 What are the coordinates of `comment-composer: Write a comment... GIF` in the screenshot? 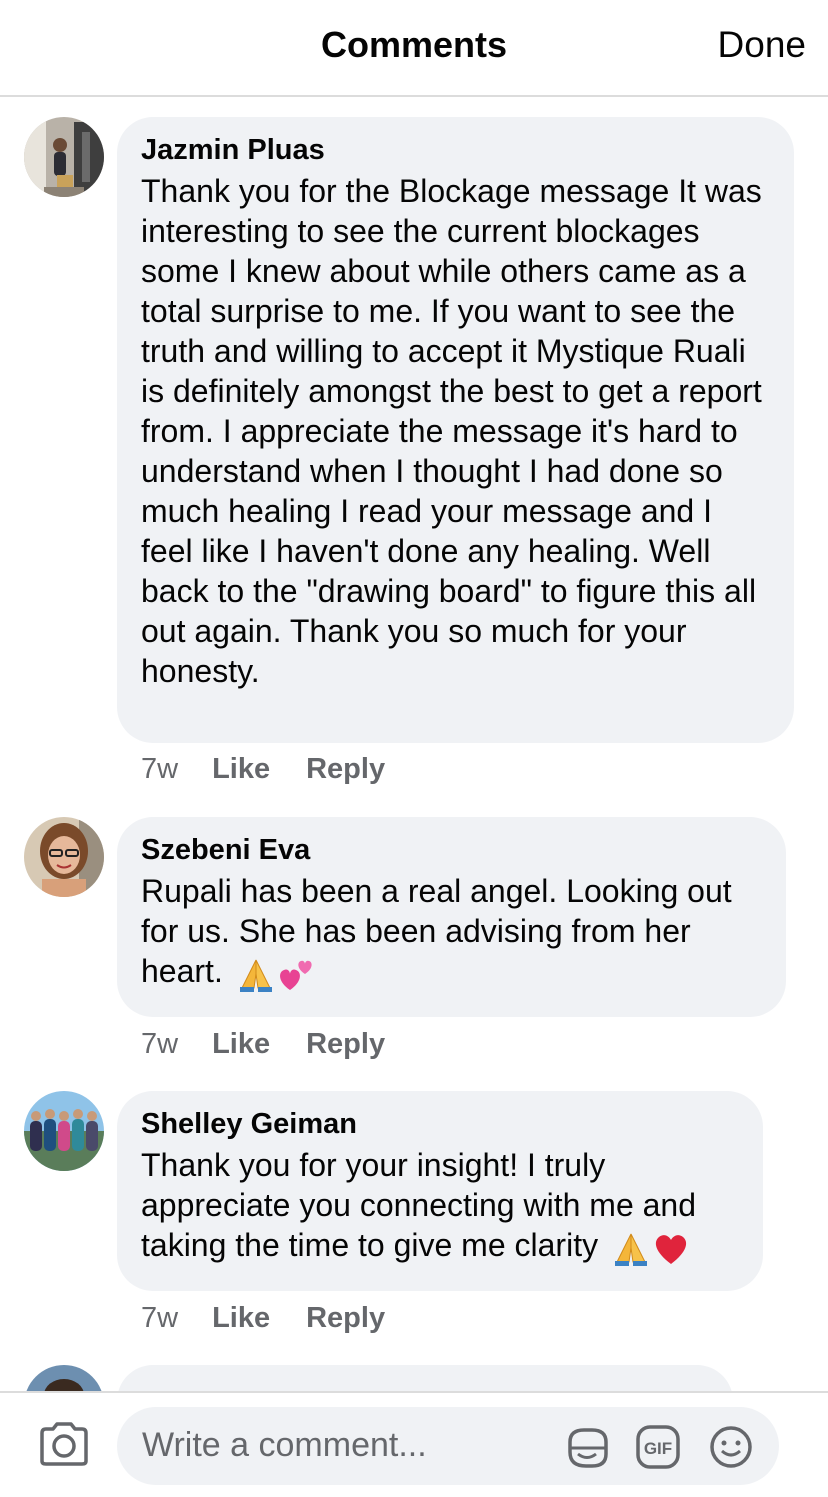 It's located at (414, 1444).